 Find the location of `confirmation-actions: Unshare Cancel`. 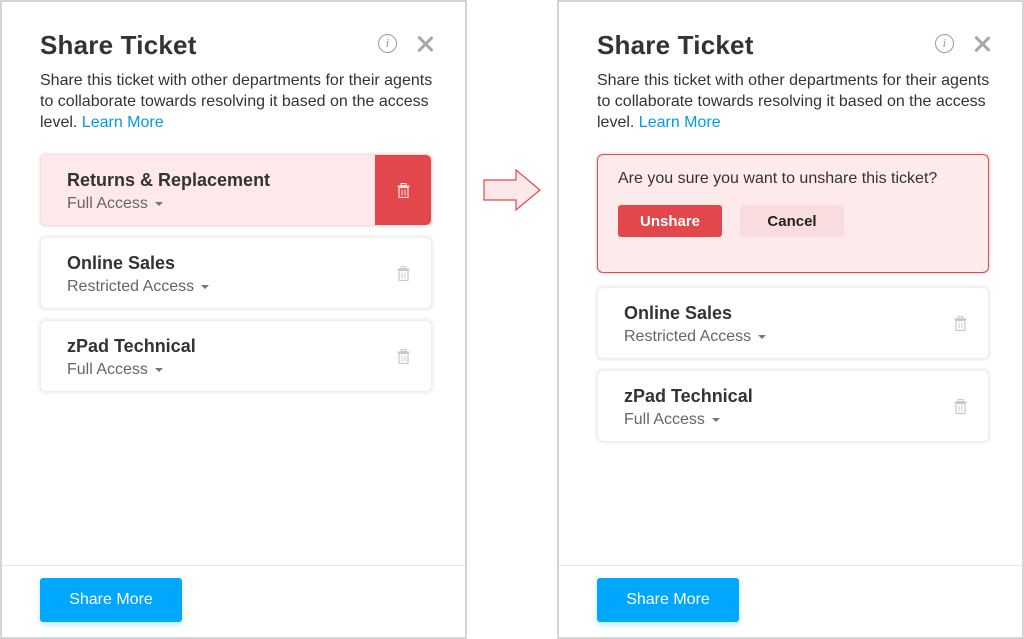

confirmation-actions: Unshare Cancel is located at coordinates (731, 221).